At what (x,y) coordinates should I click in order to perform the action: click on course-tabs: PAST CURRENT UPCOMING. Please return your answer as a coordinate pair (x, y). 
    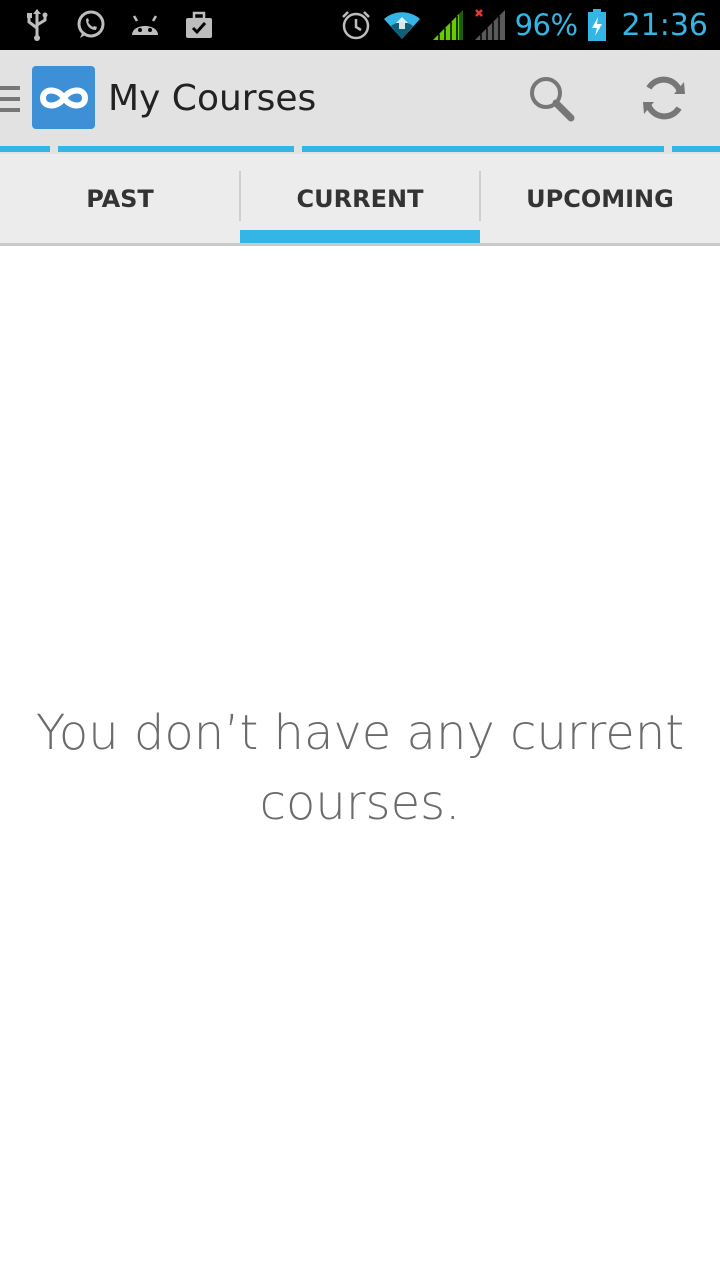
    Looking at the image, I should click on (360, 200).